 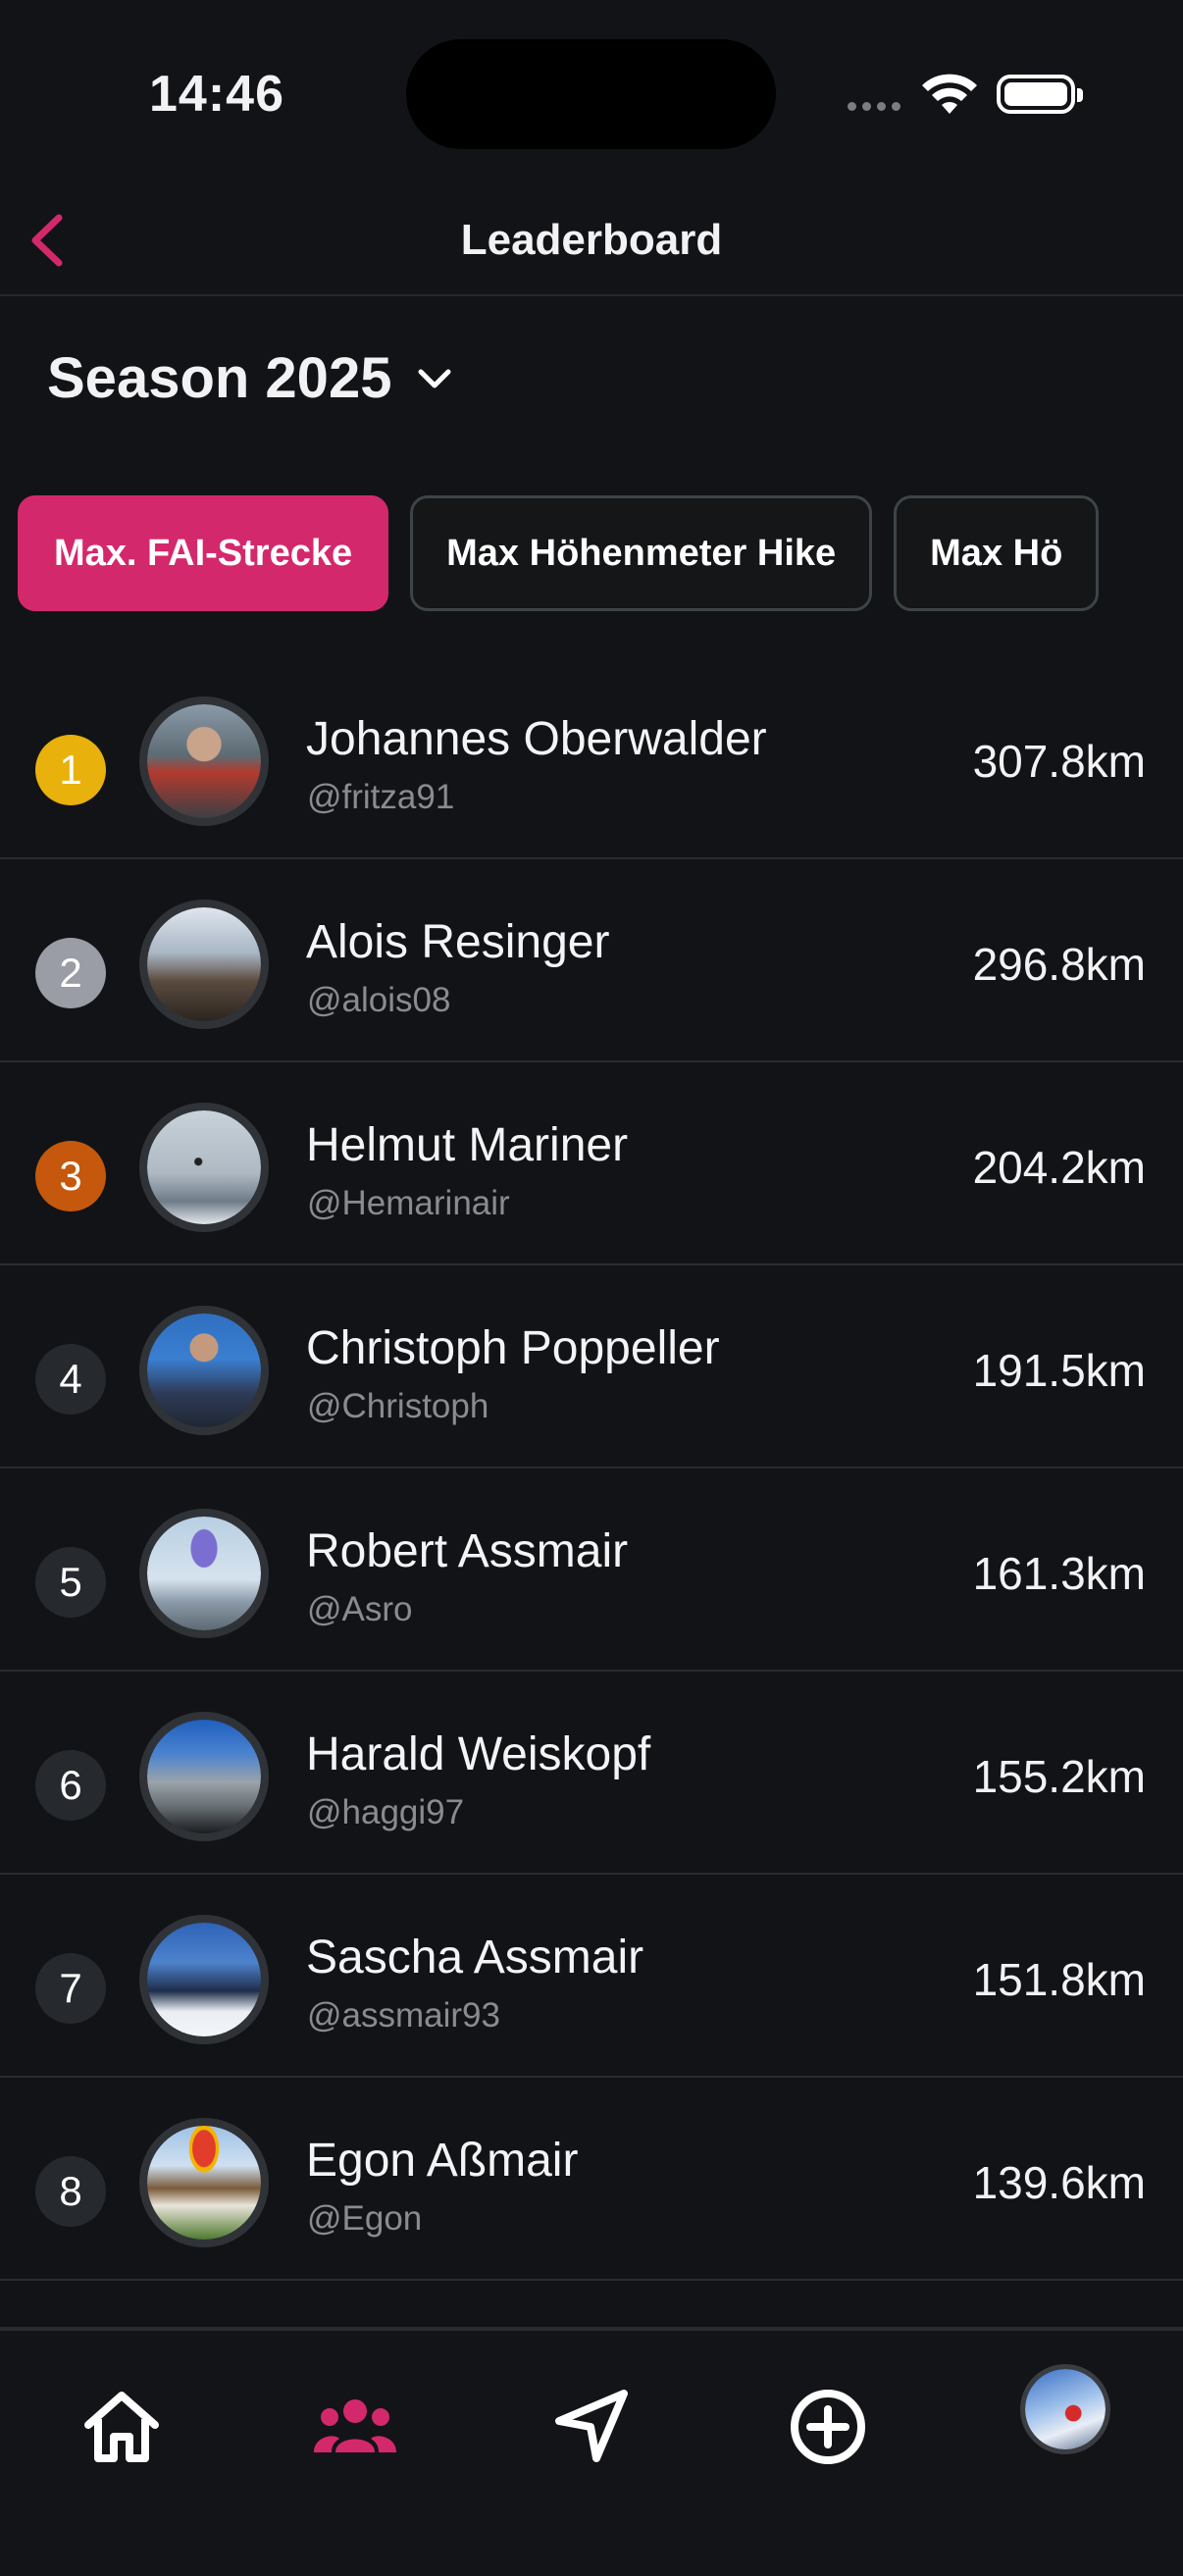 What do you see at coordinates (70, 770) in the screenshot?
I see `rank-badge: 1` at bounding box center [70, 770].